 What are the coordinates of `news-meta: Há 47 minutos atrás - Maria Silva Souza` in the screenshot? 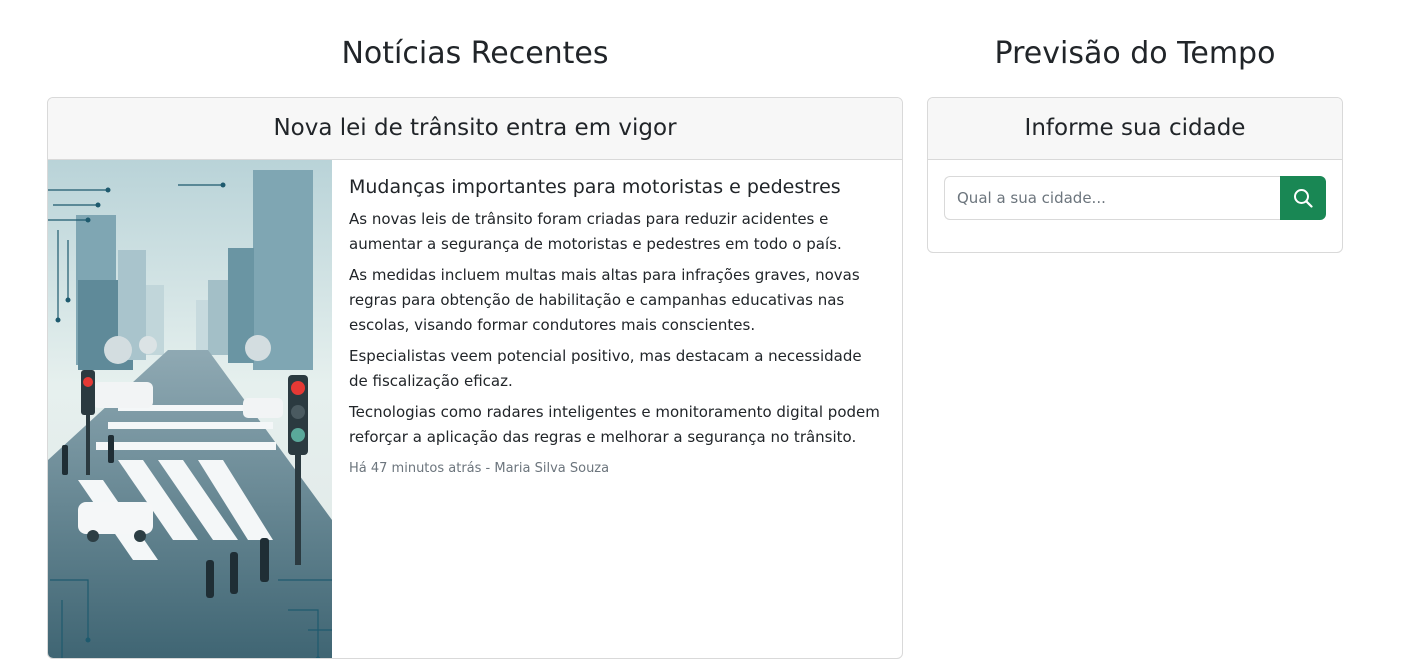 It's located at (479, 468).